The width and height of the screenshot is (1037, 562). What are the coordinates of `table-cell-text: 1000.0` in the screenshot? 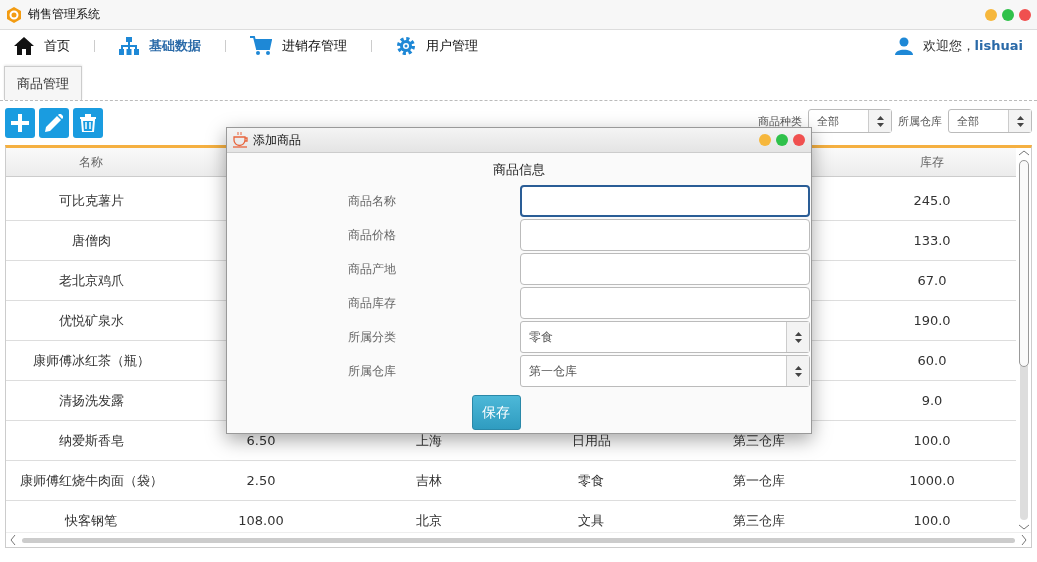 It's located at (932, 480).